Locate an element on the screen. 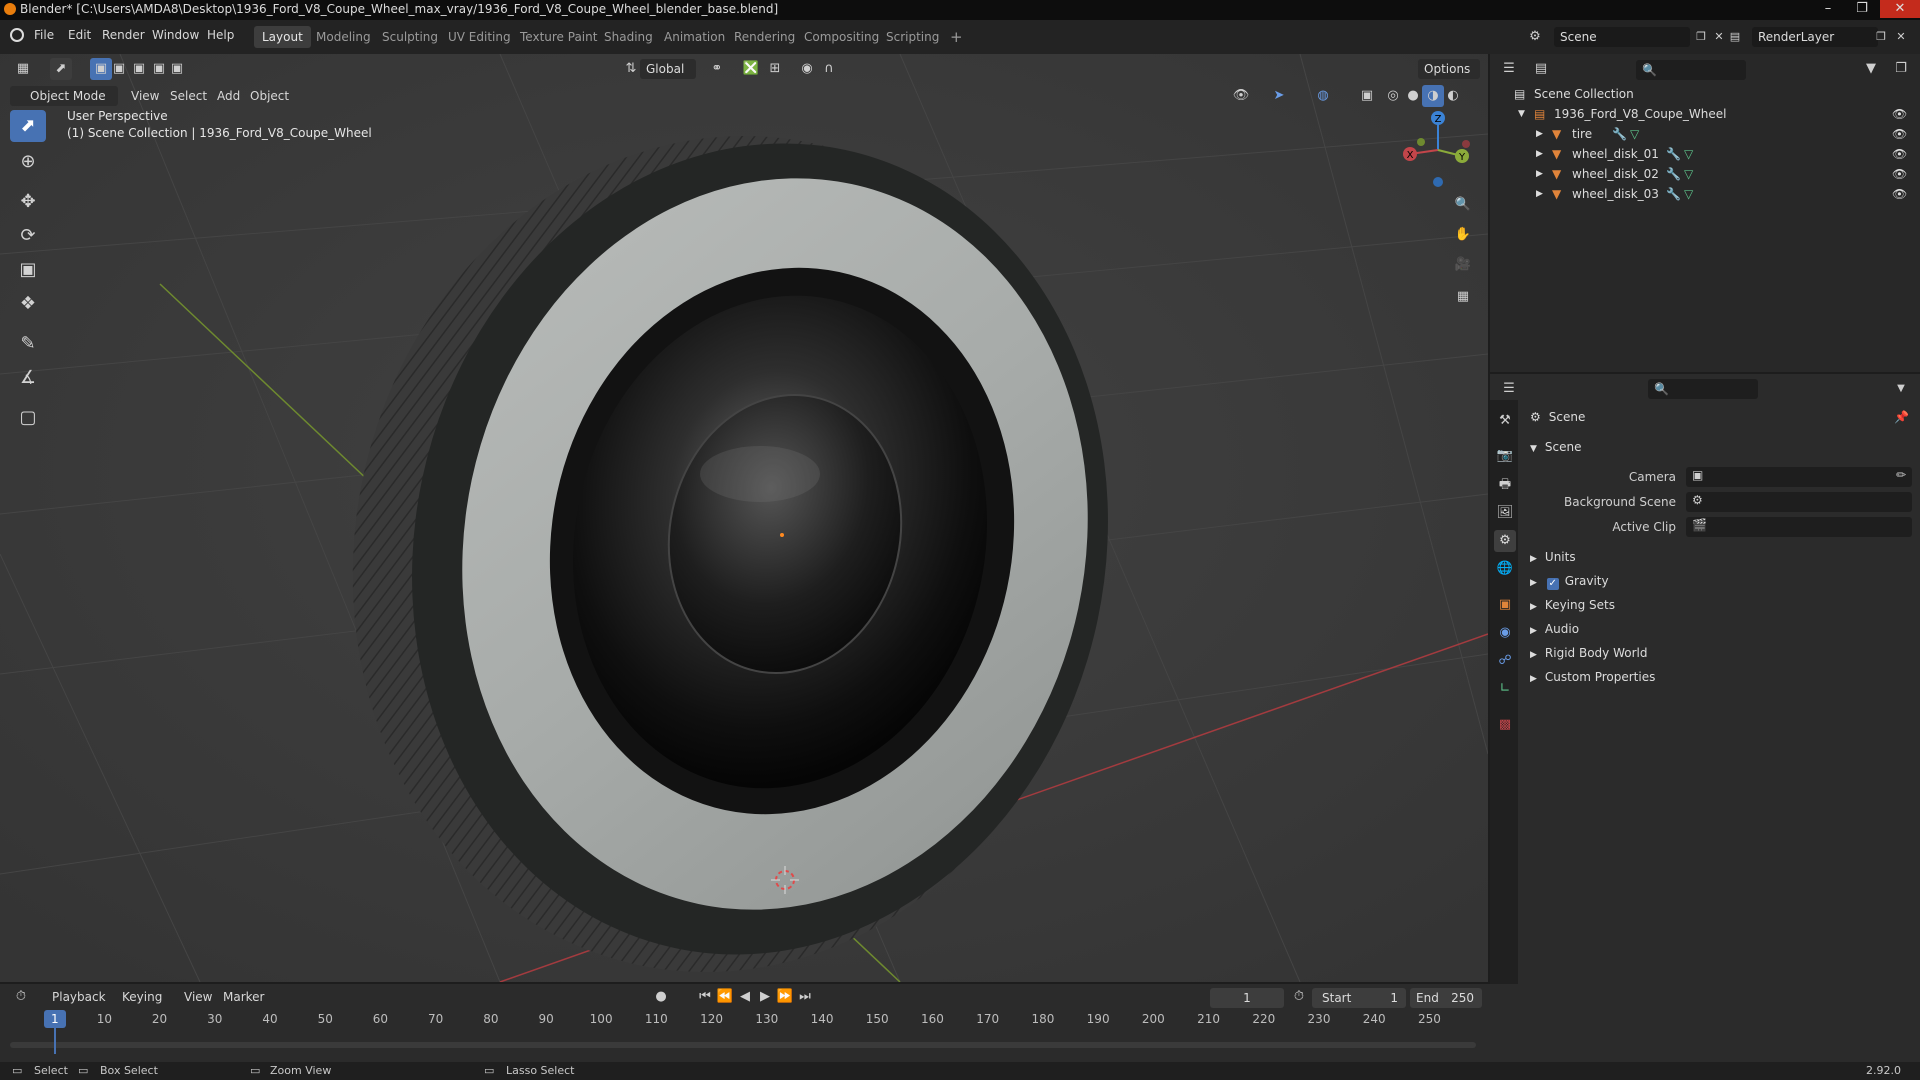 The height and width of the screenshot is (1080, 1920). camera-view-icon: 🎥 is located at coordinates (1463, 265).